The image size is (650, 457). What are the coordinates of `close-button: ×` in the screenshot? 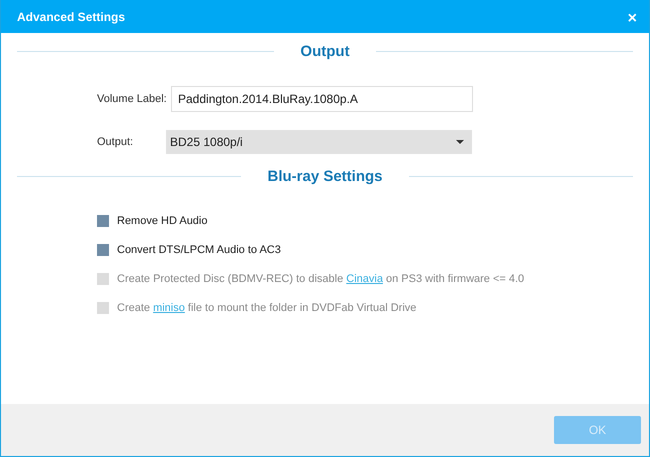 It's located at (632, 19).